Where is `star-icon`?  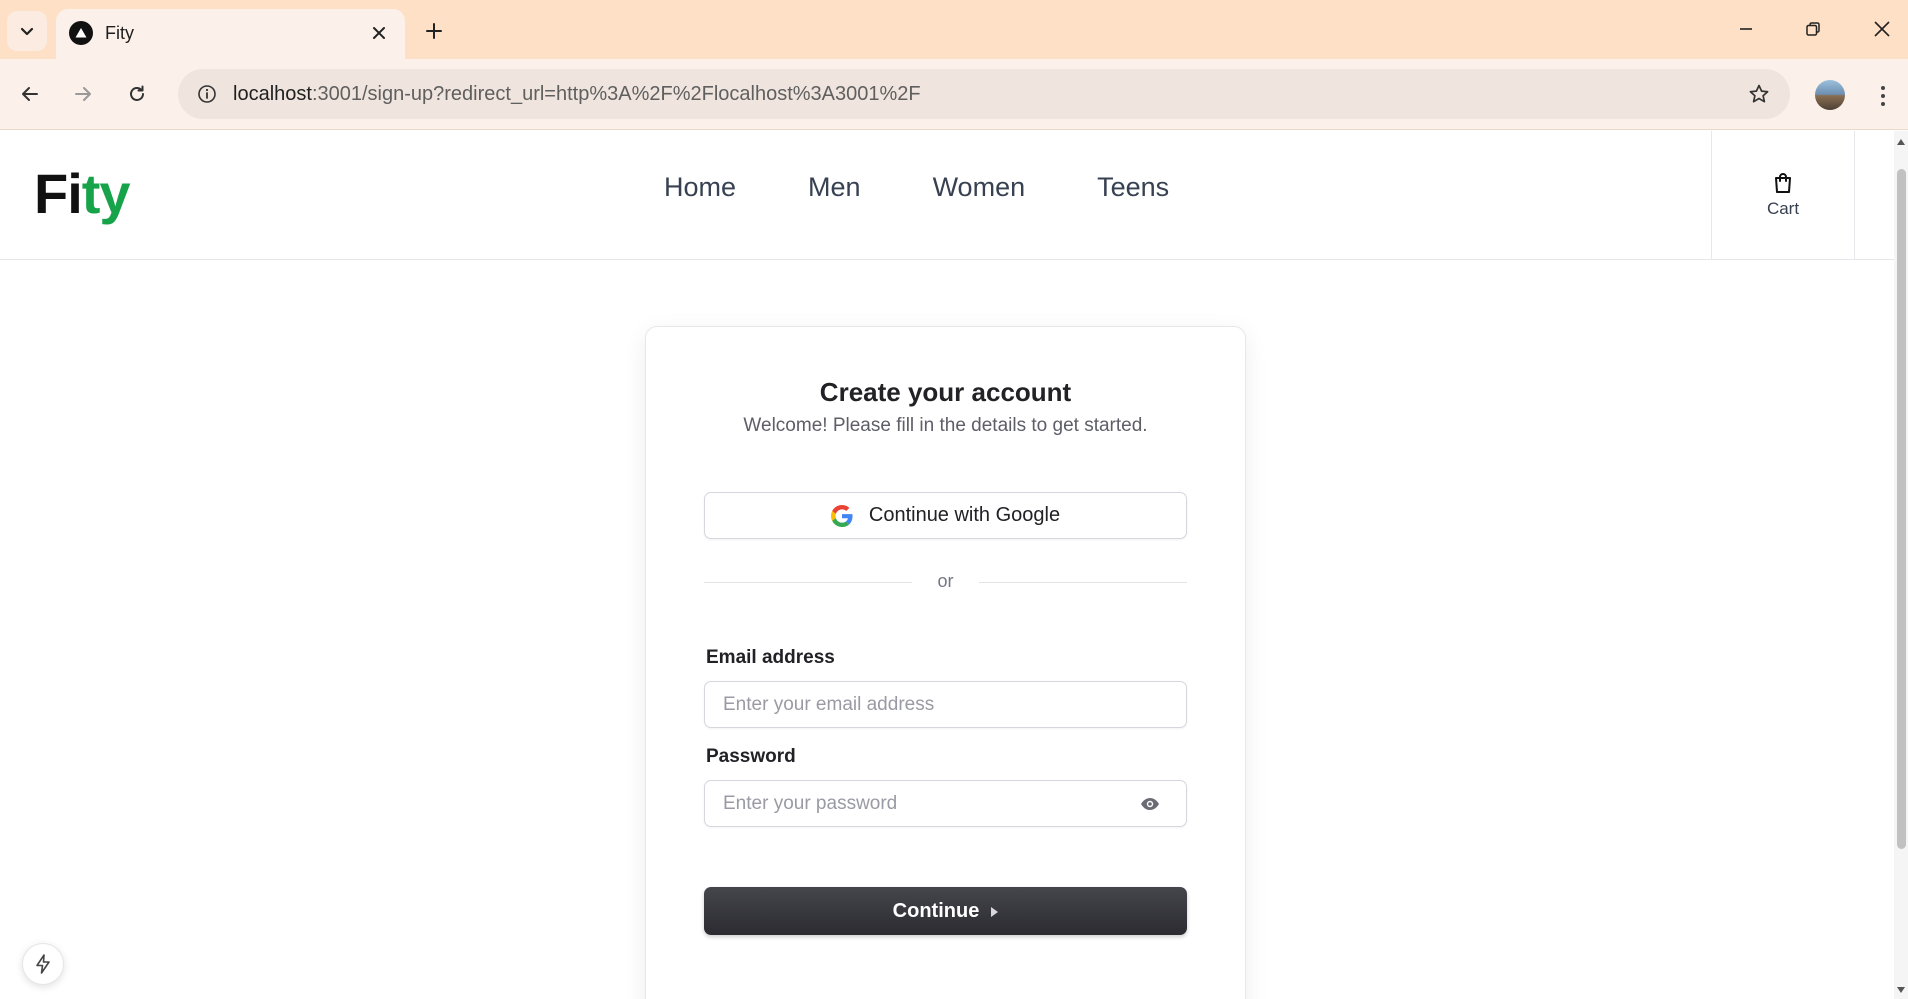 star-icon is located at coordinates (1759, 94).